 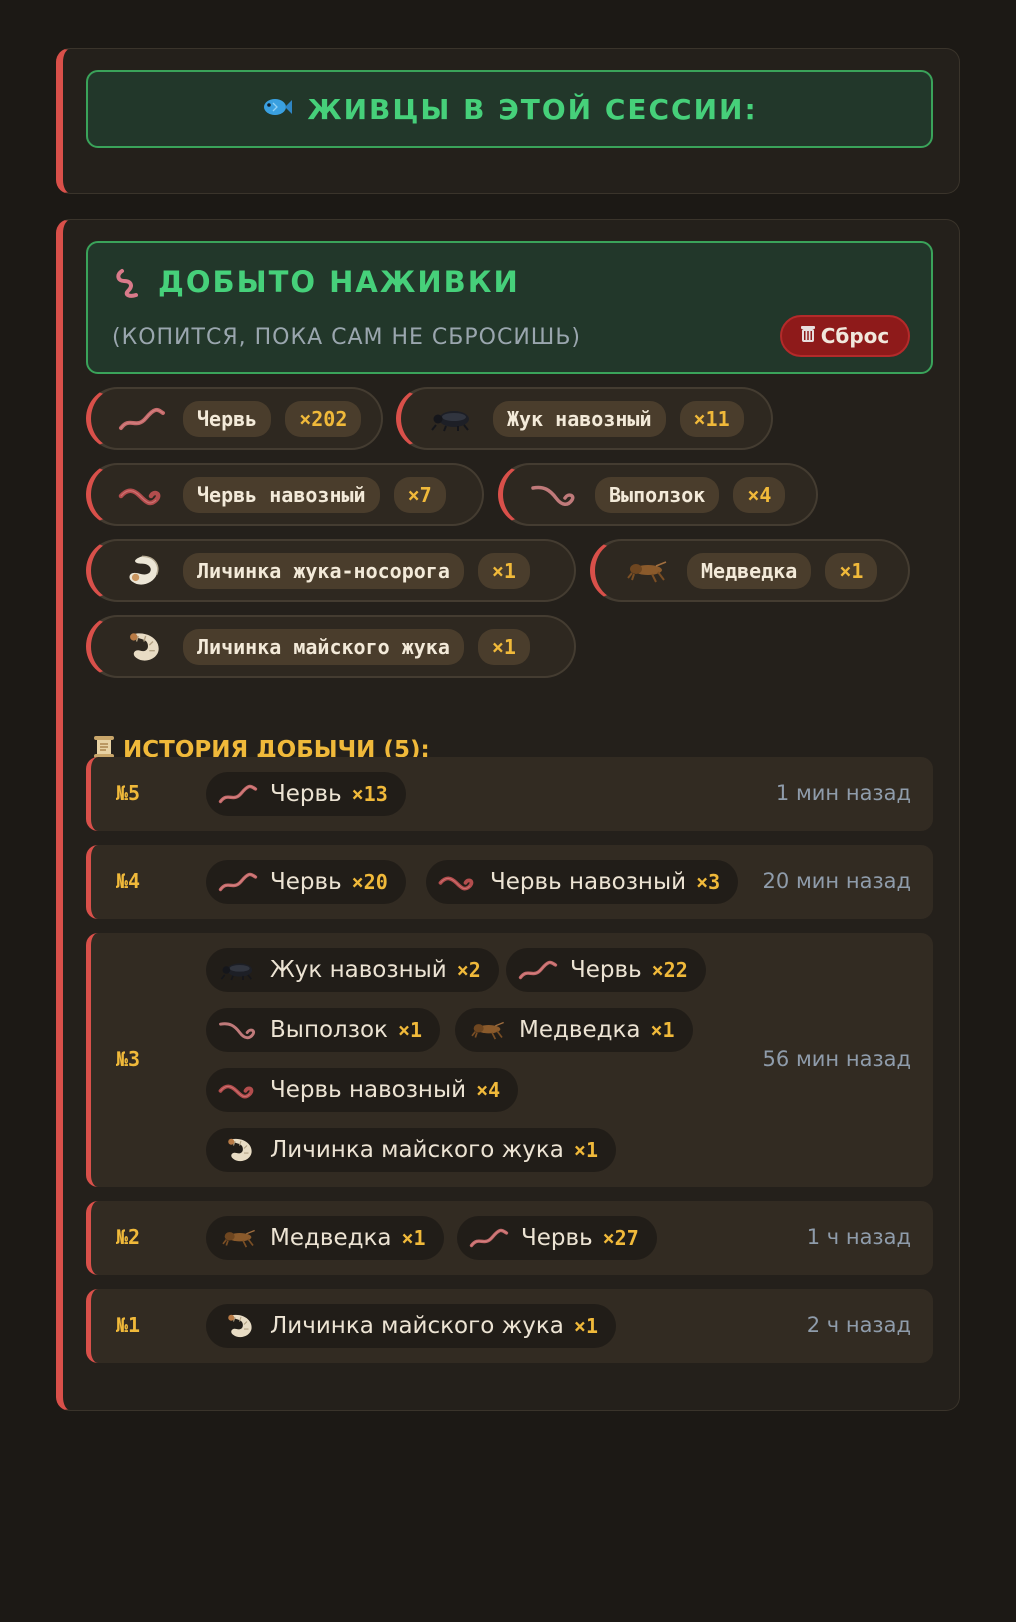 I want to click on history-item-name: Выползок, so click(x=329, y=1030).